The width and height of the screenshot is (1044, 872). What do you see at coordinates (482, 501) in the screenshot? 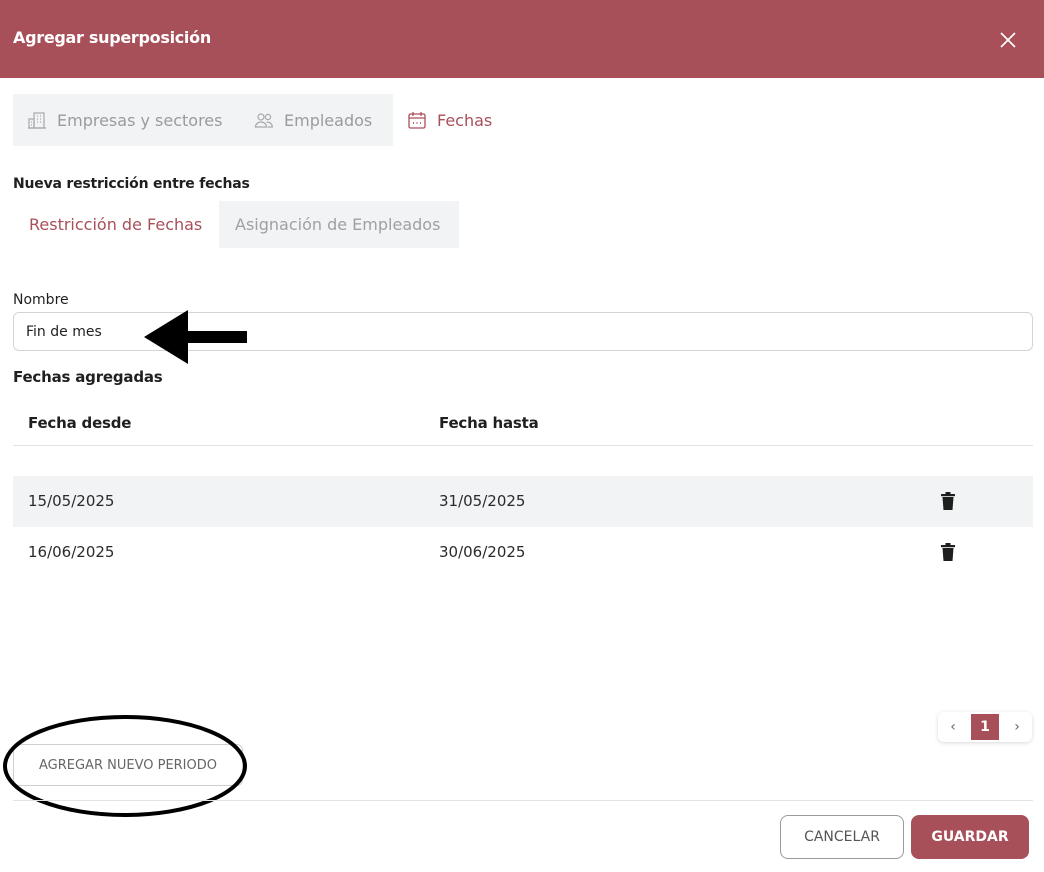
I see `cell-to: 31/05/2025` at bounding box center [482, 501].